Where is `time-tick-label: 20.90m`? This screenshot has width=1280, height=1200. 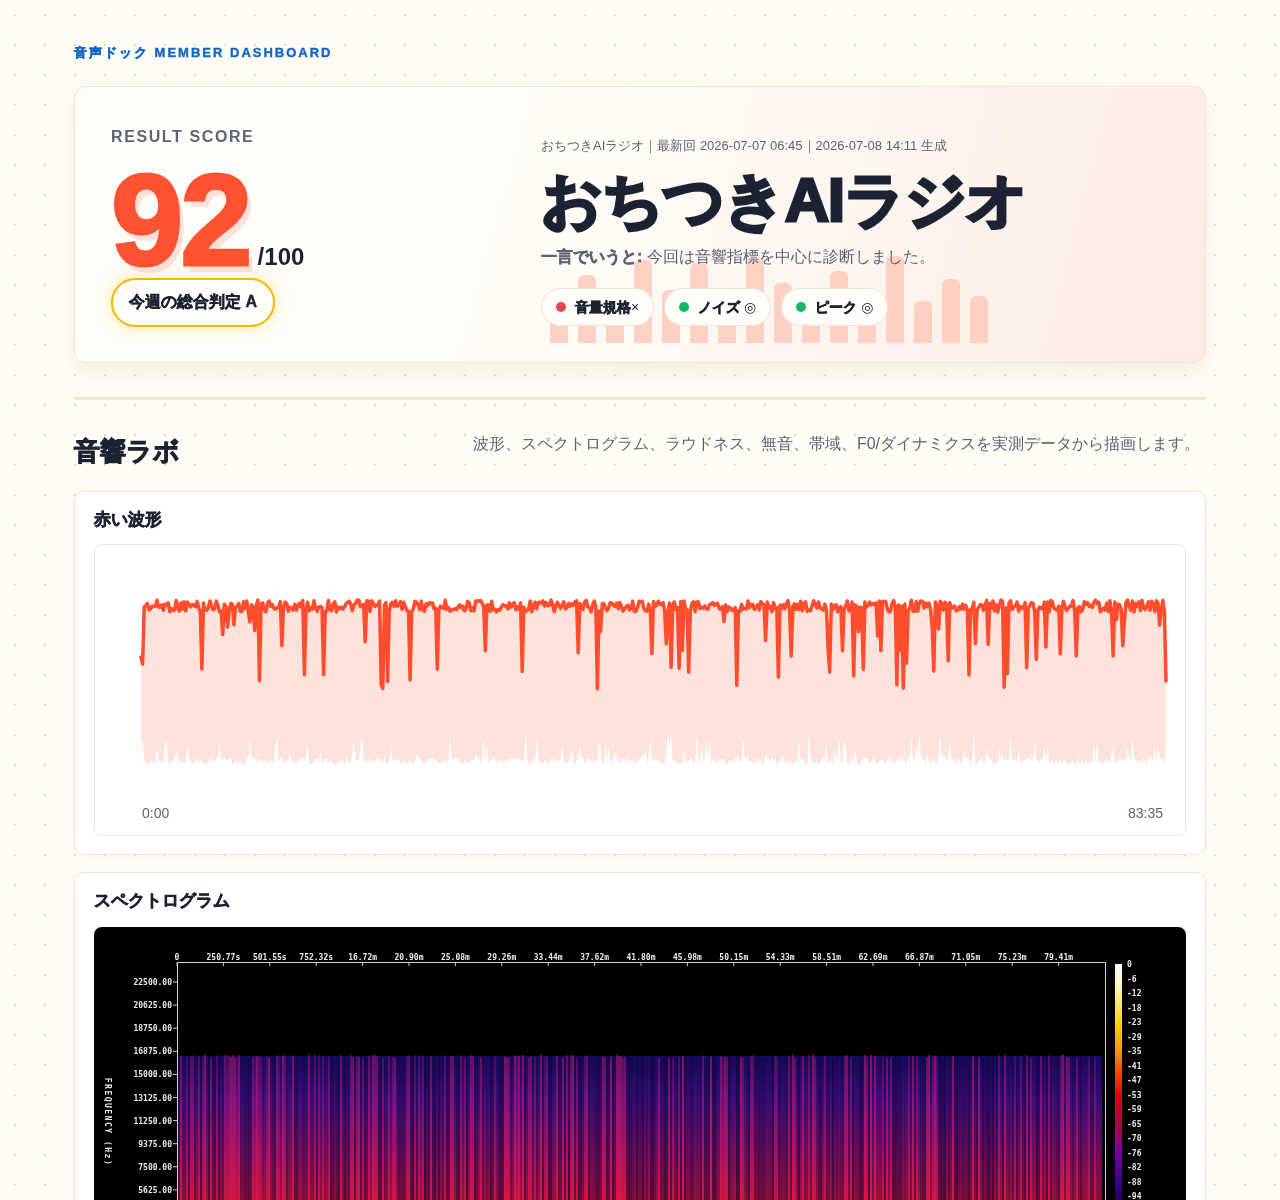
time-tick-label: 20.90m is located at coordinates (409, 957).